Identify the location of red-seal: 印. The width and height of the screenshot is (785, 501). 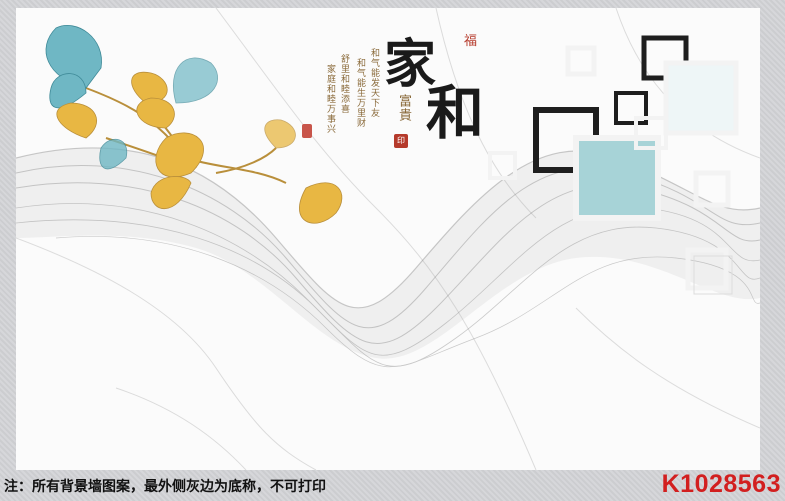
(401, 141).